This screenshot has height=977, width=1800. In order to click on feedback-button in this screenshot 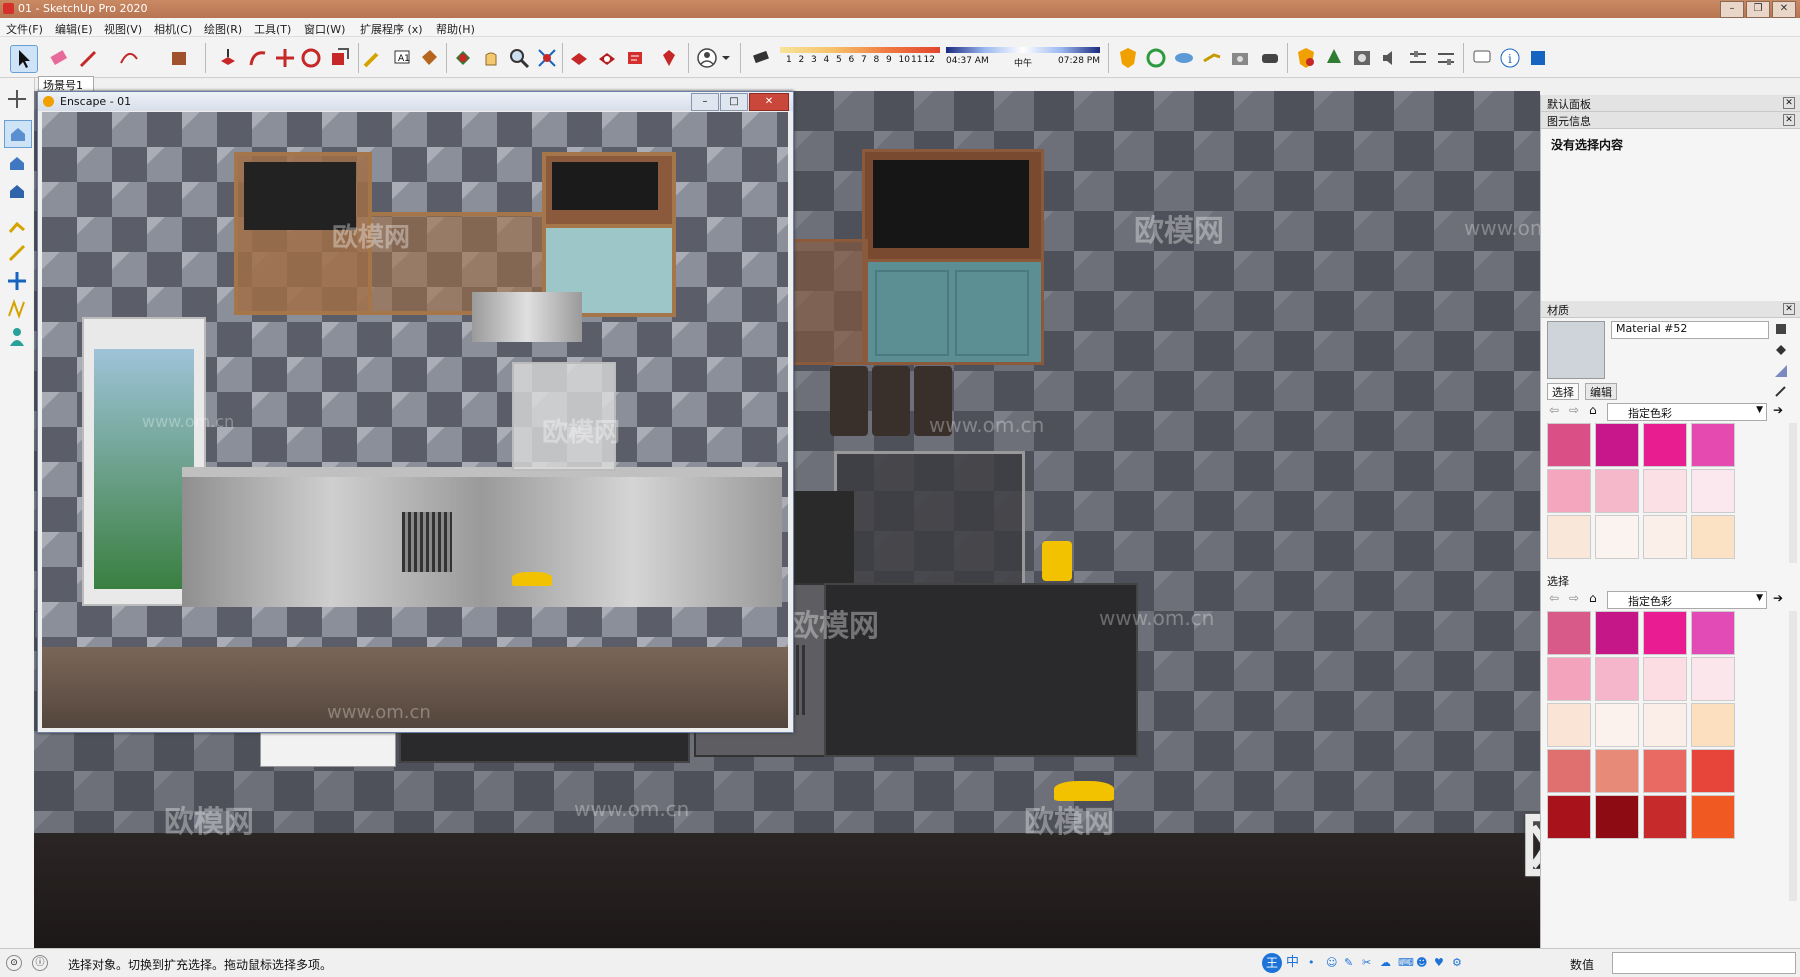, I will do `click(1482, 58)`.